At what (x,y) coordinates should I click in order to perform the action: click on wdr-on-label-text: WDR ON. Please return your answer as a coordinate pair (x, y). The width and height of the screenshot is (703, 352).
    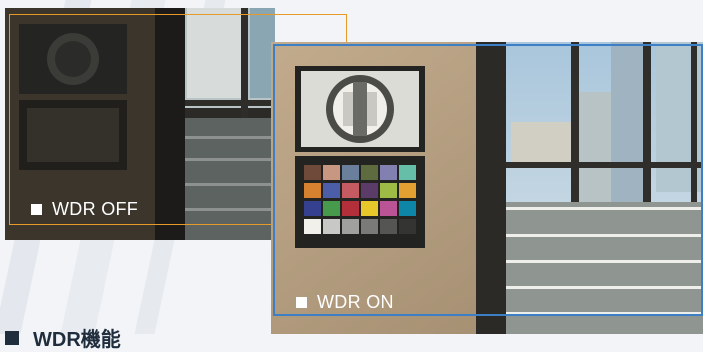
    Looking at the image, I should click on (355, 302).